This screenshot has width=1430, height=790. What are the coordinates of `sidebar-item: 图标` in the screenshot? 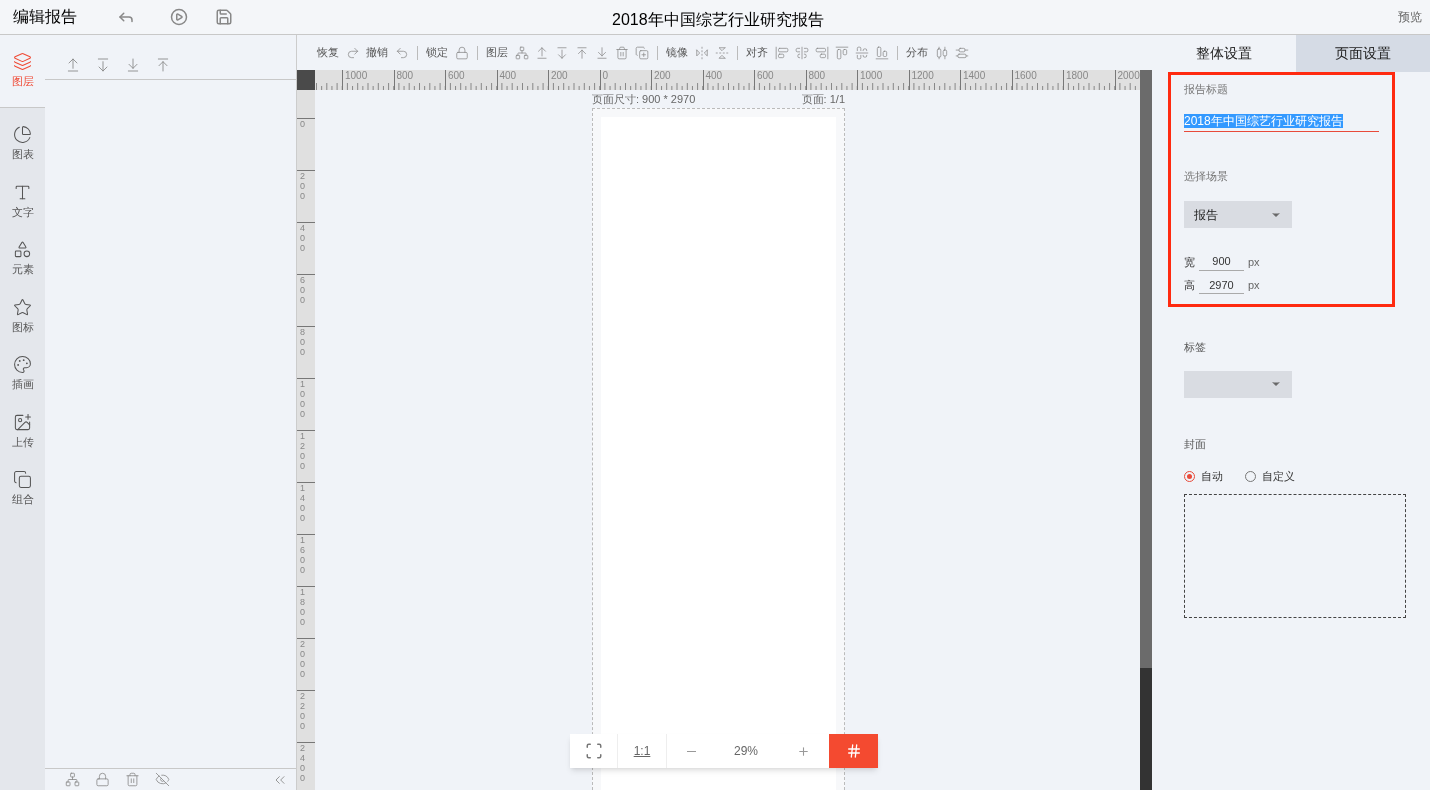 It's located at (22, 316).